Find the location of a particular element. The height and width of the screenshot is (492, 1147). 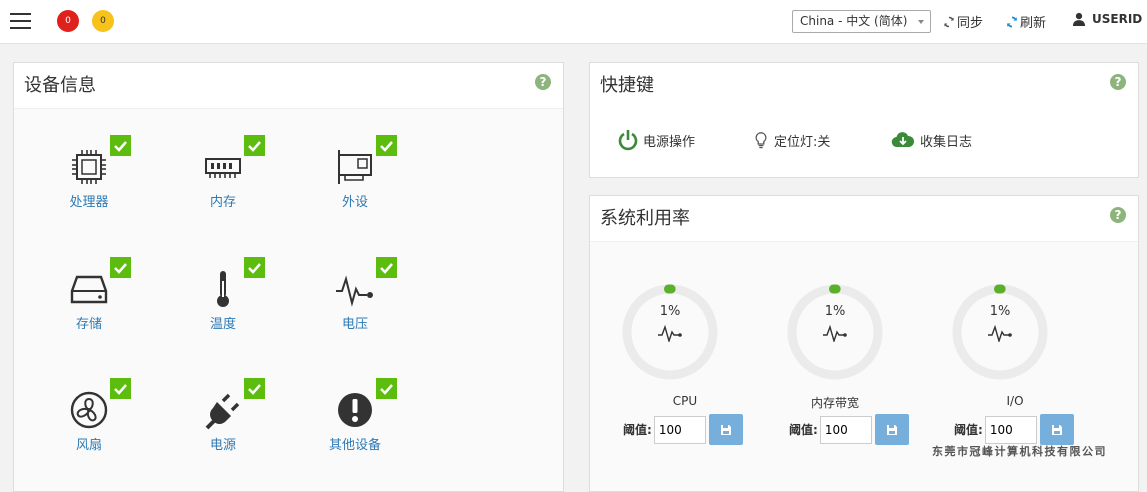

device-fan: 风扇 is located at coordinates (89, 423).